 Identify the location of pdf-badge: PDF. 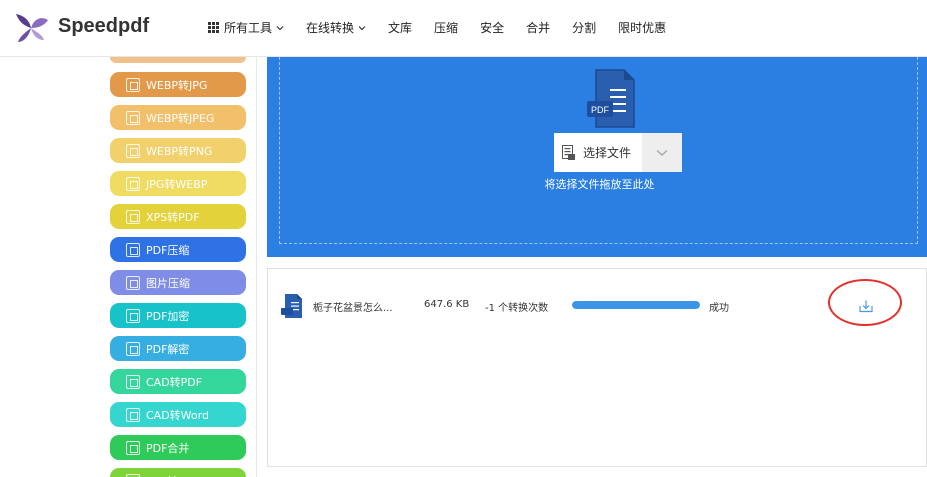
(600, 110).